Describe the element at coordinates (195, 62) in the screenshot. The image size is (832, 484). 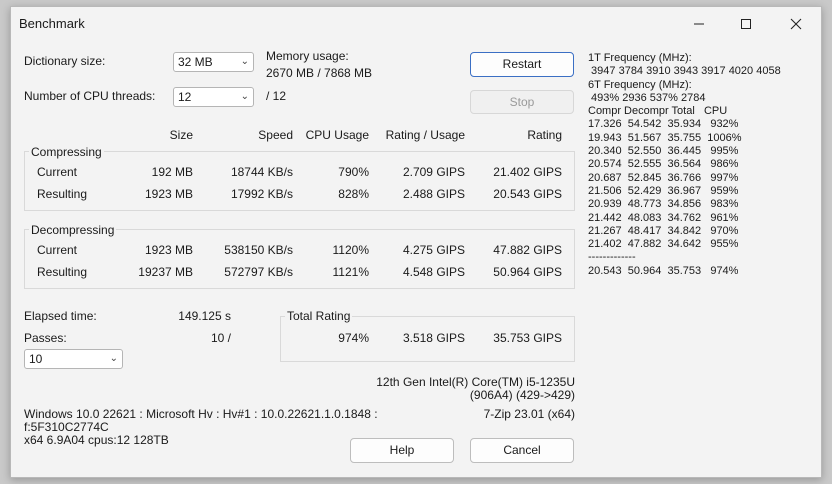
I see `dictionary-size-value: 32 MB` at that location.